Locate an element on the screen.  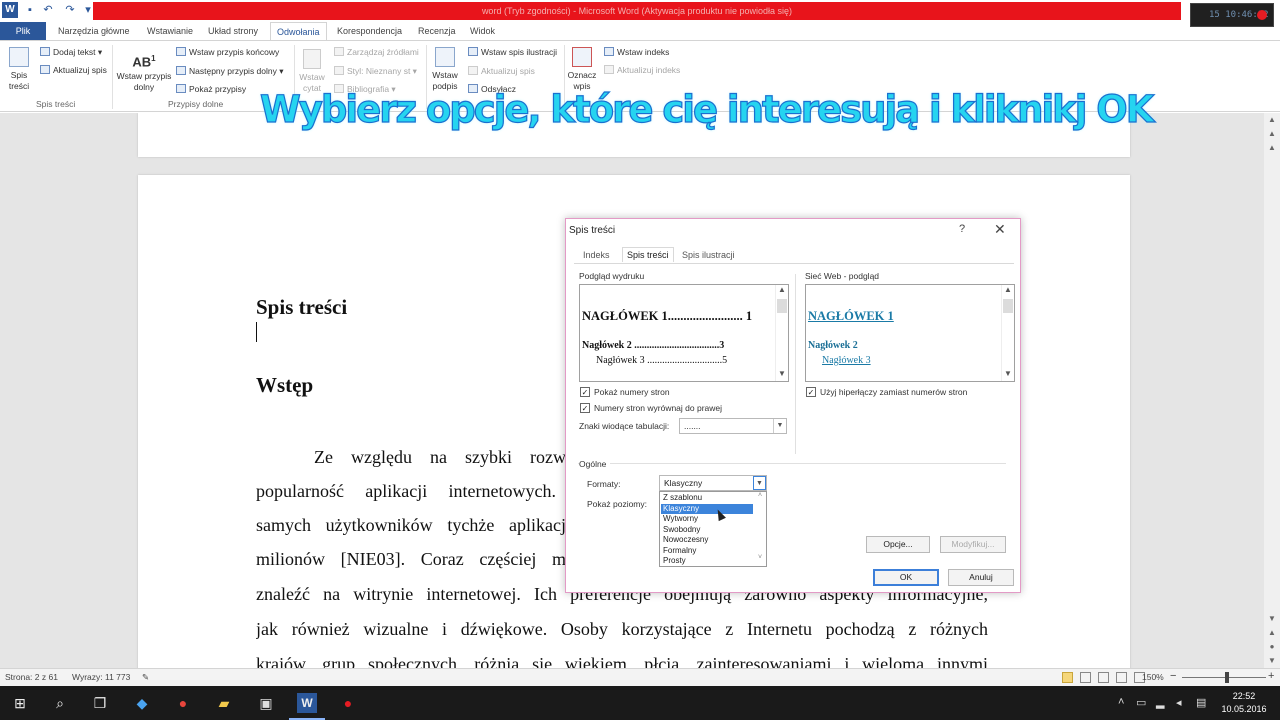
scroll-up-icon: ˄ is located at coordinates (760, 495).